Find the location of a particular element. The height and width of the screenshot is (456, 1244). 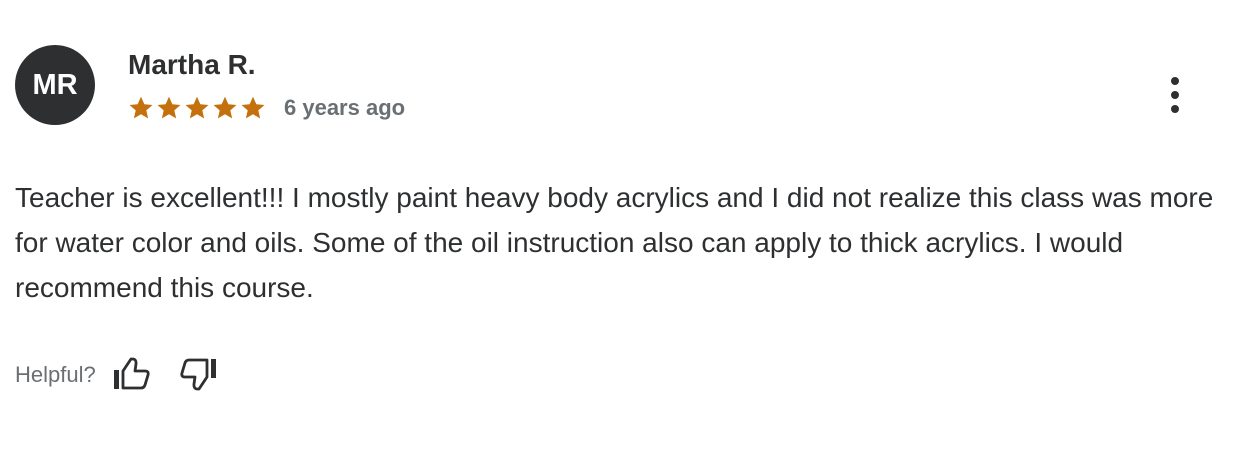

helpful-feedback: Helpful? is located at coordinates (118, 375).